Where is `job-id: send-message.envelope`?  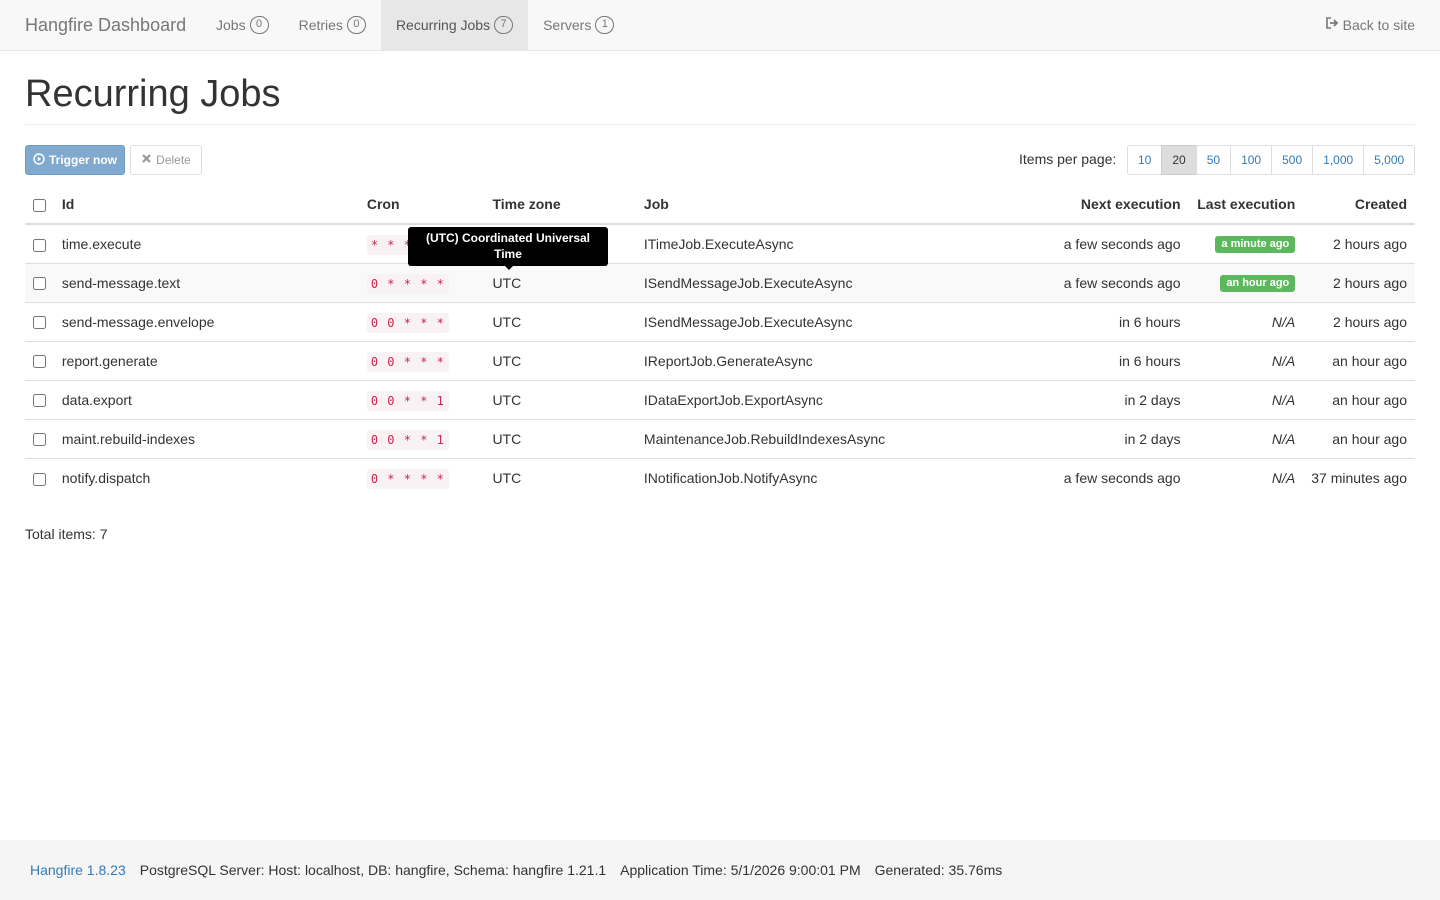
job-id: send-message.envelope is located at coordinates (206, 321).